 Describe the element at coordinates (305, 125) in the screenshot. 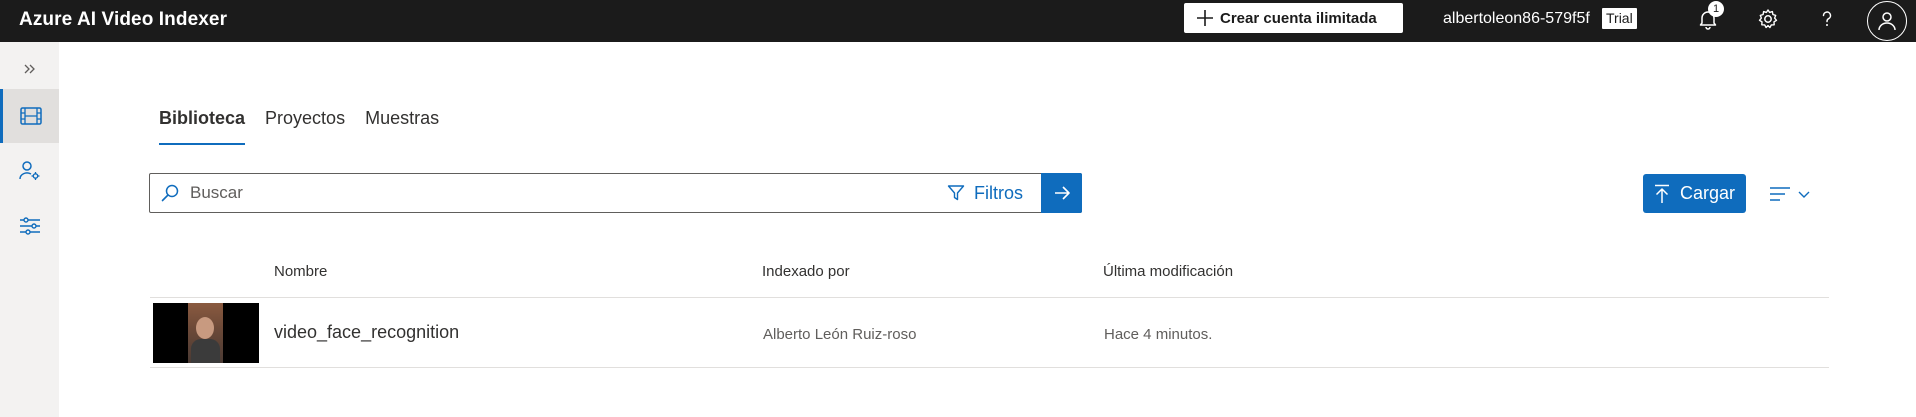

I see `tab-projects: Proyectos` at that location.